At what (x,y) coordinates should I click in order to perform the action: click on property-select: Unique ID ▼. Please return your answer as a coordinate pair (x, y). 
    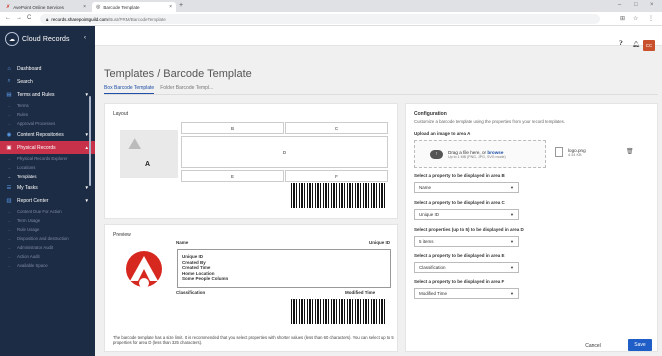
    Looking at the image, I should click on (466, 214).